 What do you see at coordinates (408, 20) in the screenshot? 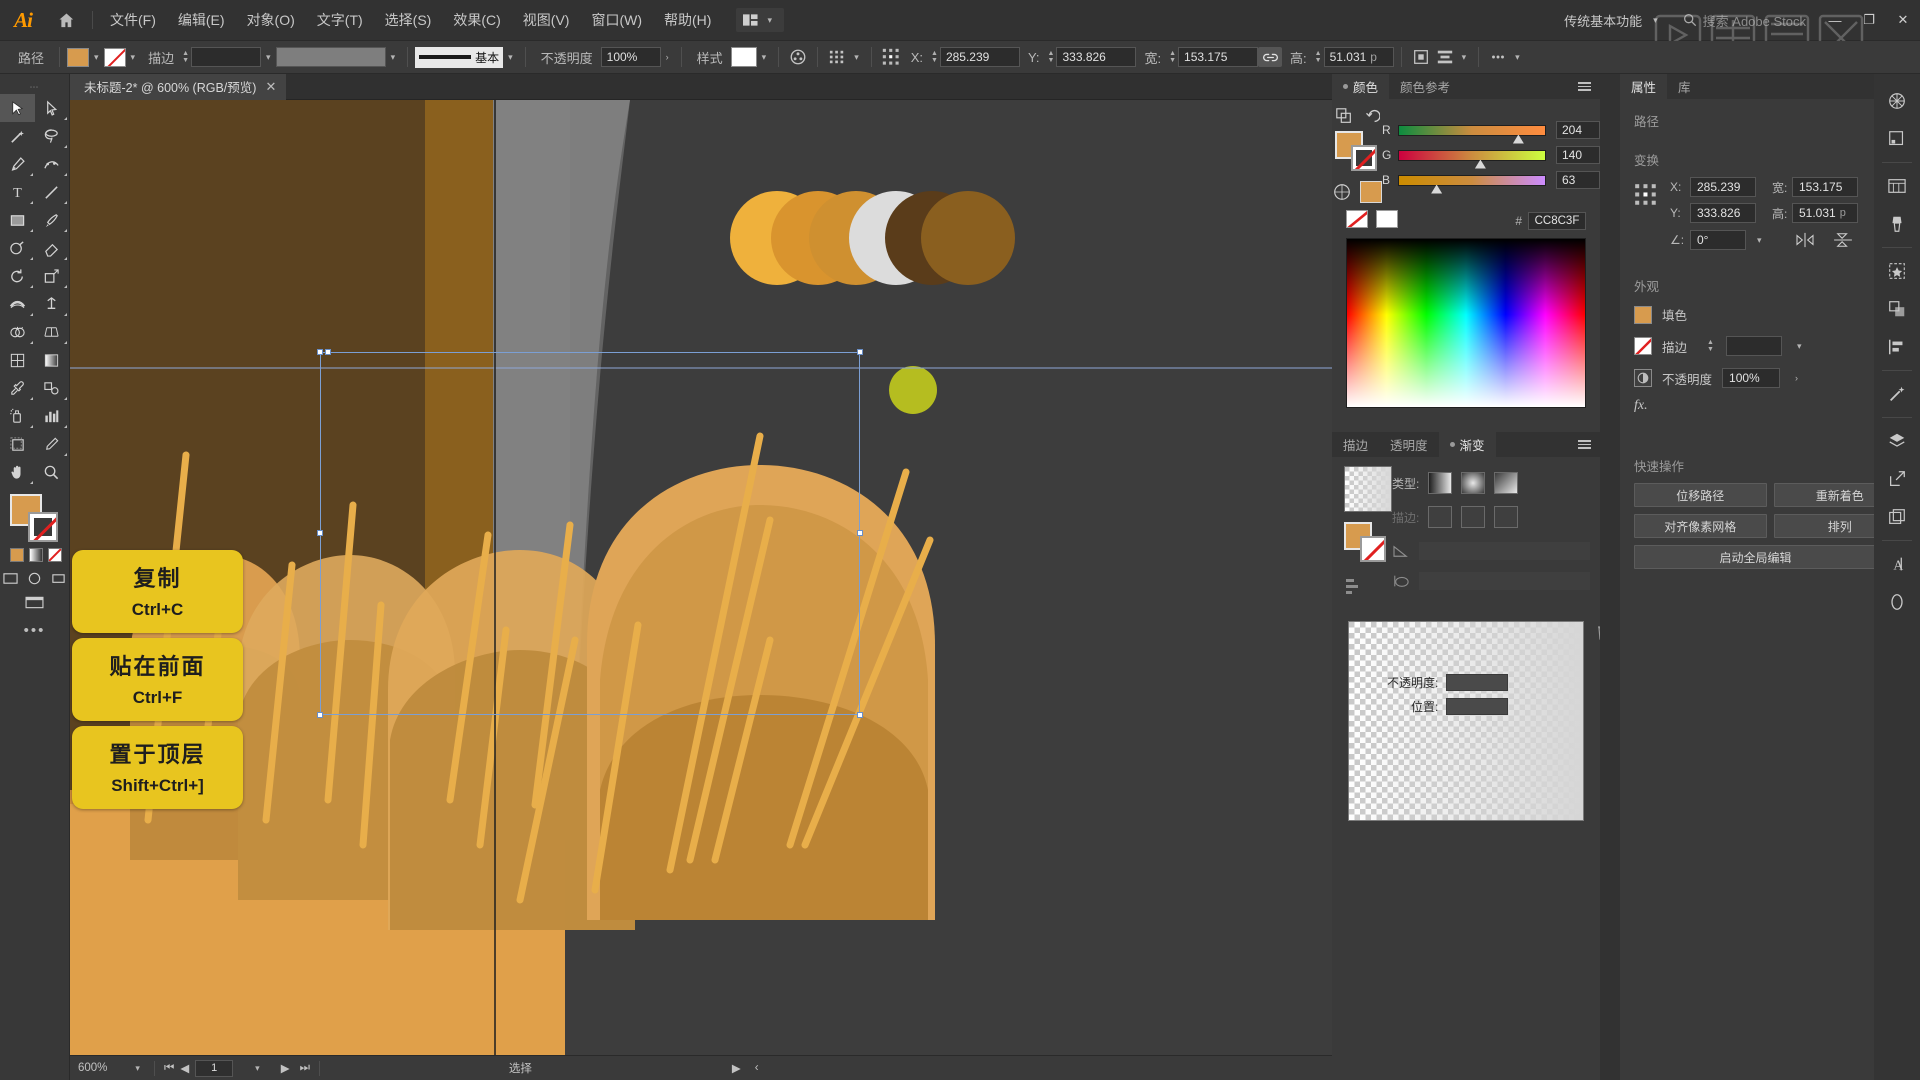
I see `menu-select: 选择(S)` at bounding box center [408, 20].